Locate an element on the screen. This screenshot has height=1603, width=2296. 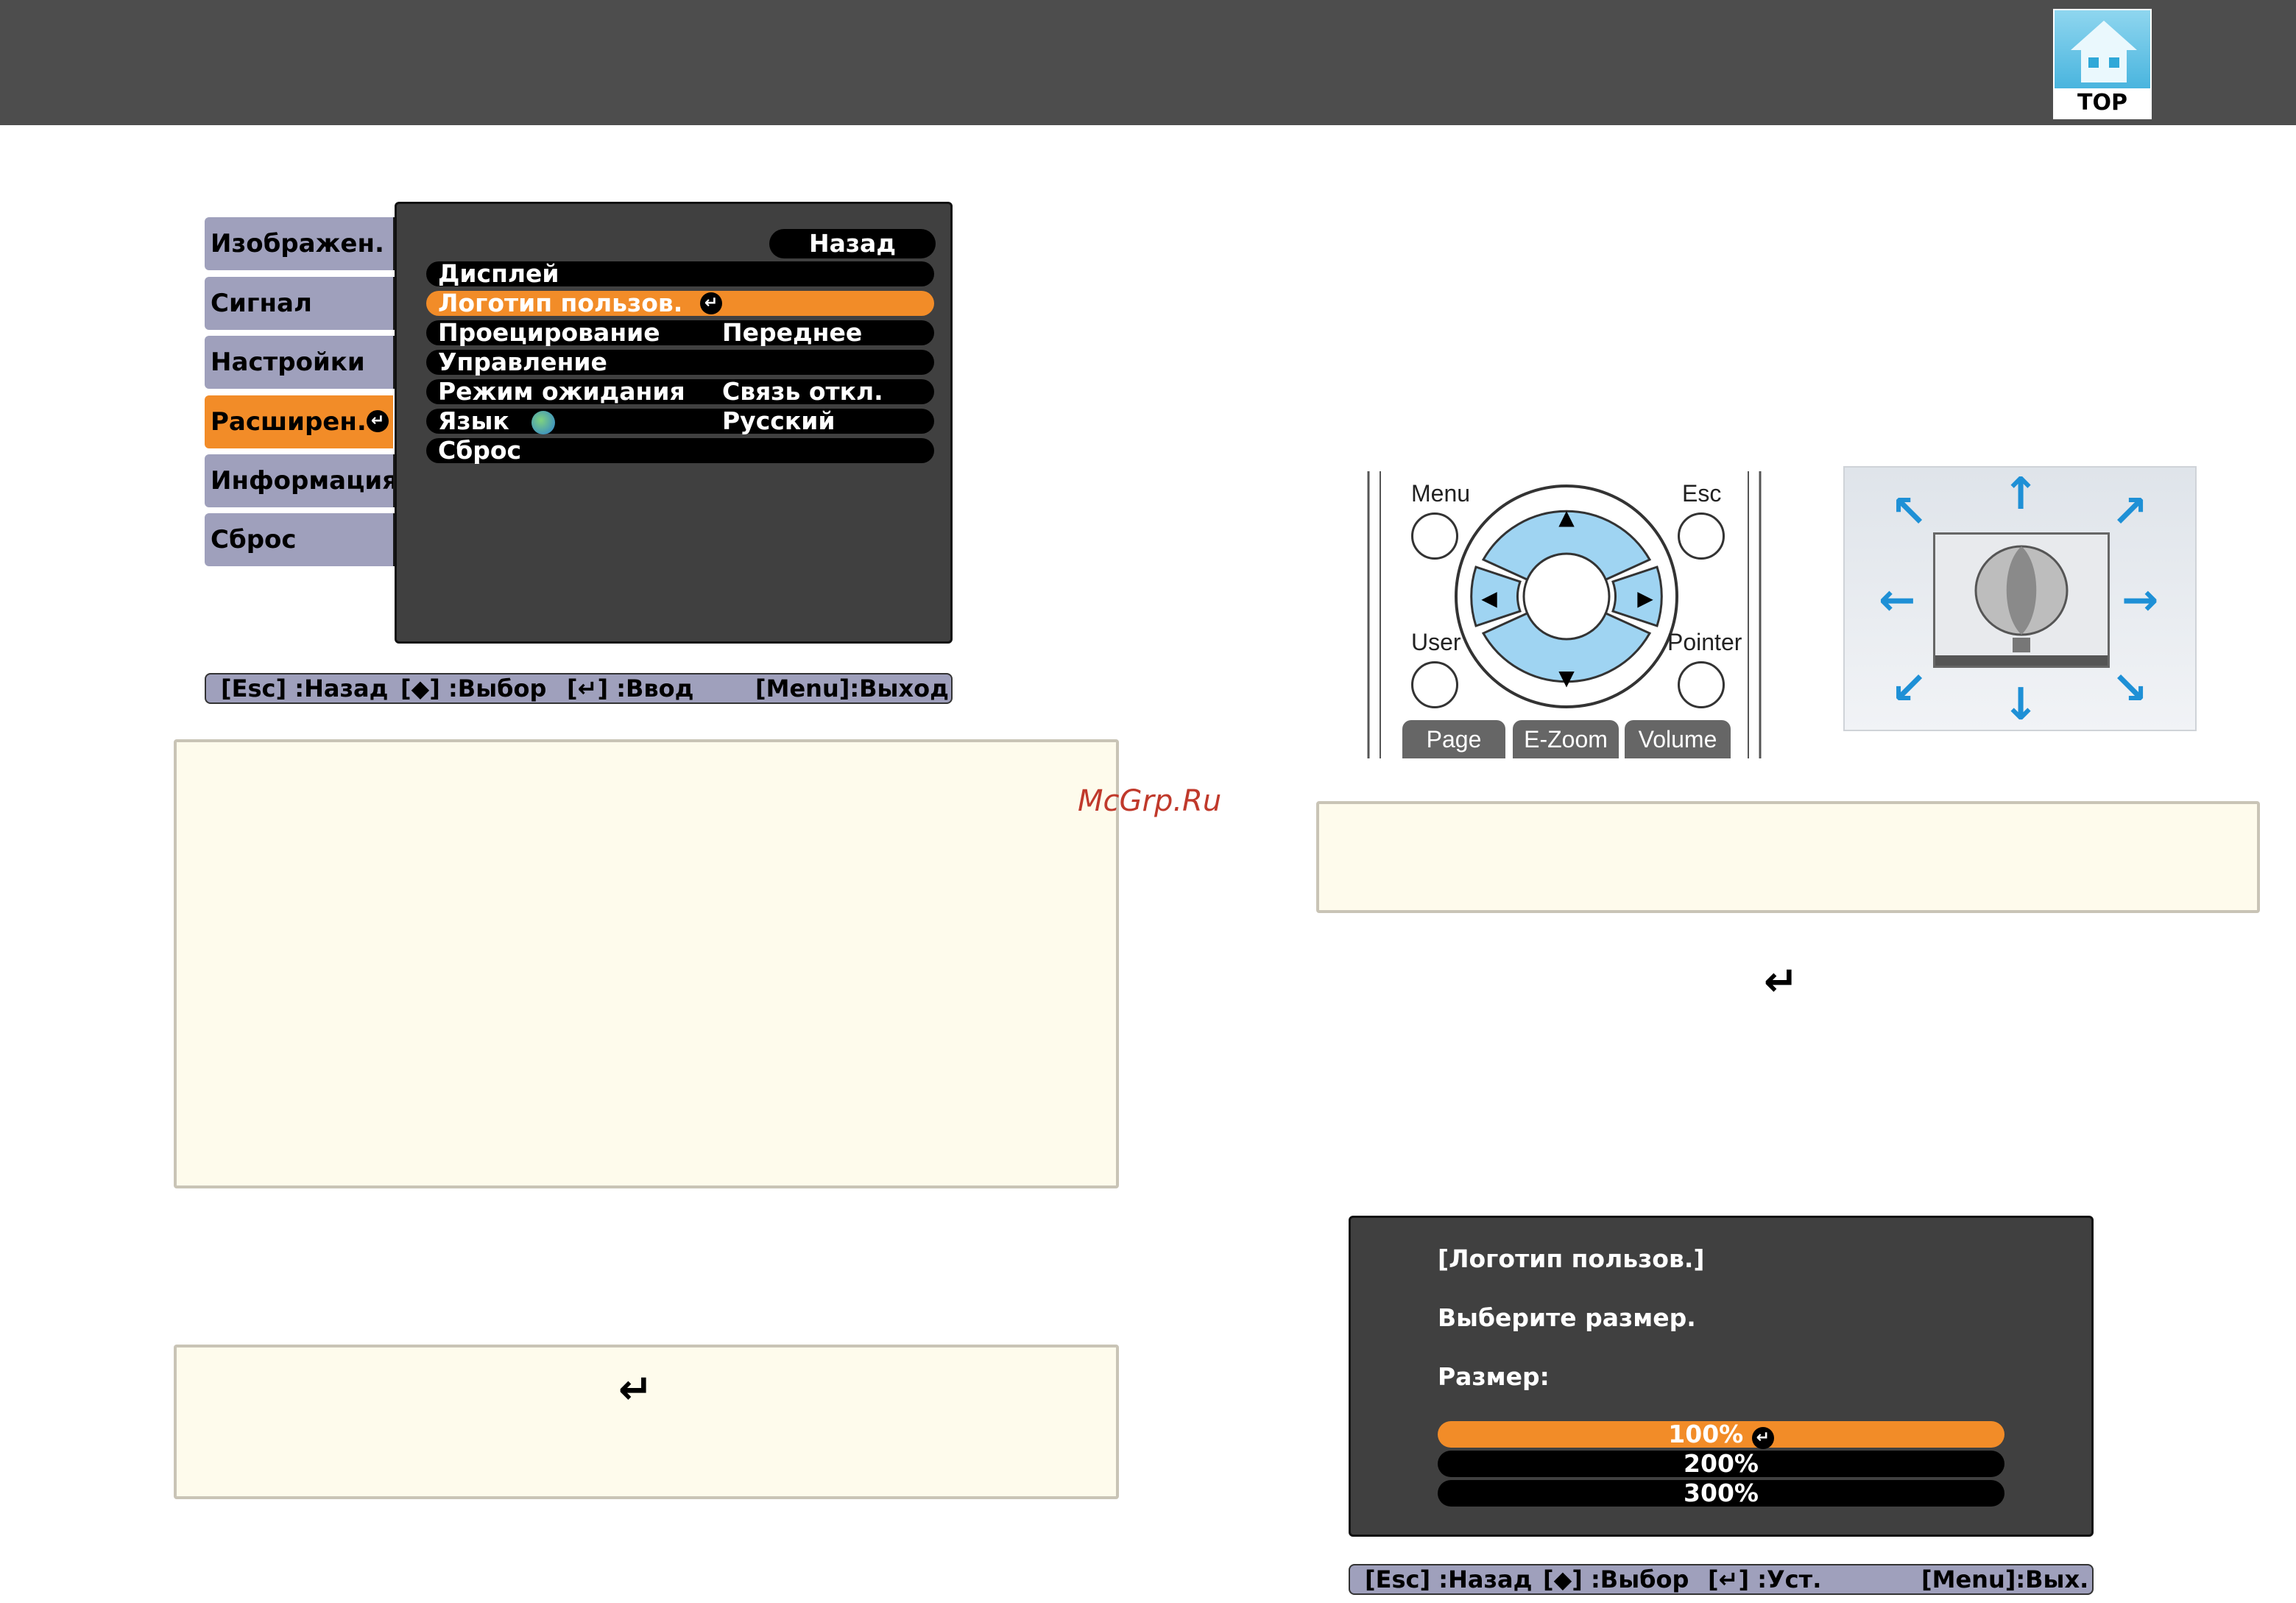
tab-signal: Сигнал is located at coordinates (305, 303).